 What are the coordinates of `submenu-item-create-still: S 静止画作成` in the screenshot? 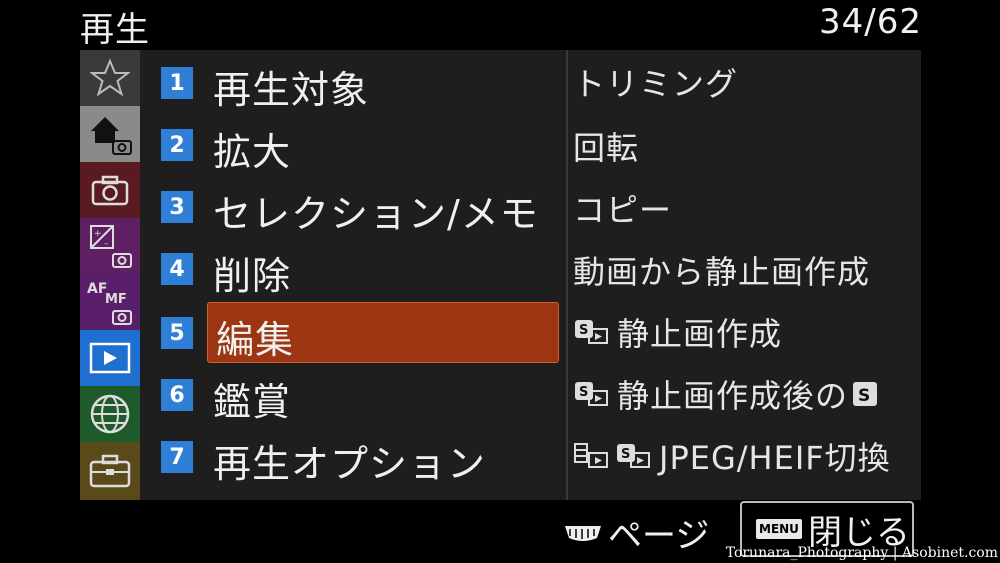 It's located at (677, 332).